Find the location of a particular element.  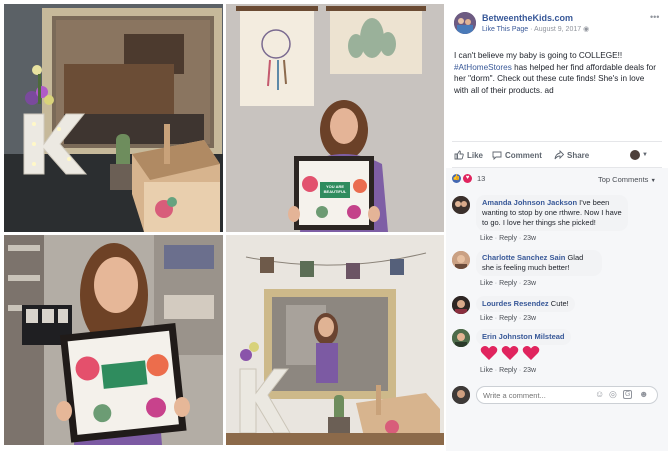

comment-reply-2: Reply is located at coordinates (508, 283).